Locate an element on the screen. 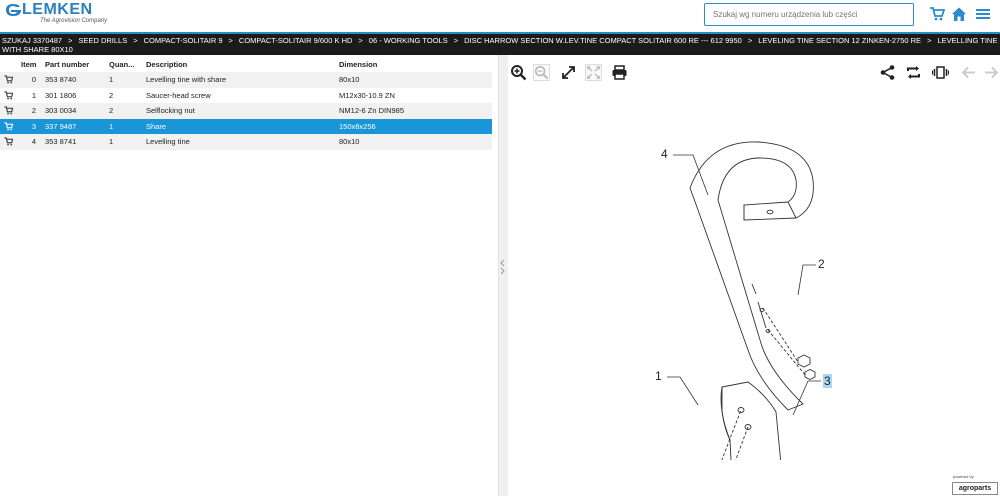  col-header-dimension: Dimension is located at coordinates (358, 65).